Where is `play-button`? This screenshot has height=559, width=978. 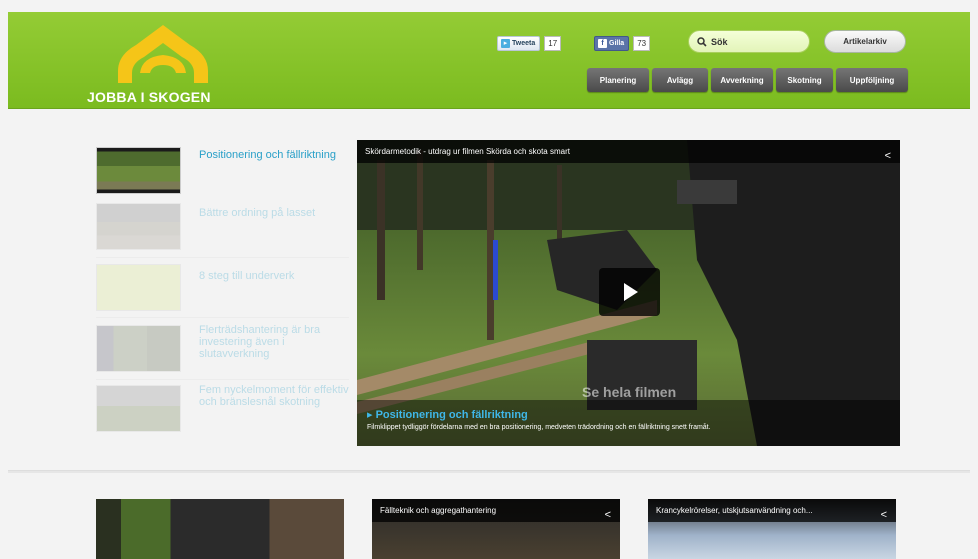 play-button is located at coordinates (629, 292).